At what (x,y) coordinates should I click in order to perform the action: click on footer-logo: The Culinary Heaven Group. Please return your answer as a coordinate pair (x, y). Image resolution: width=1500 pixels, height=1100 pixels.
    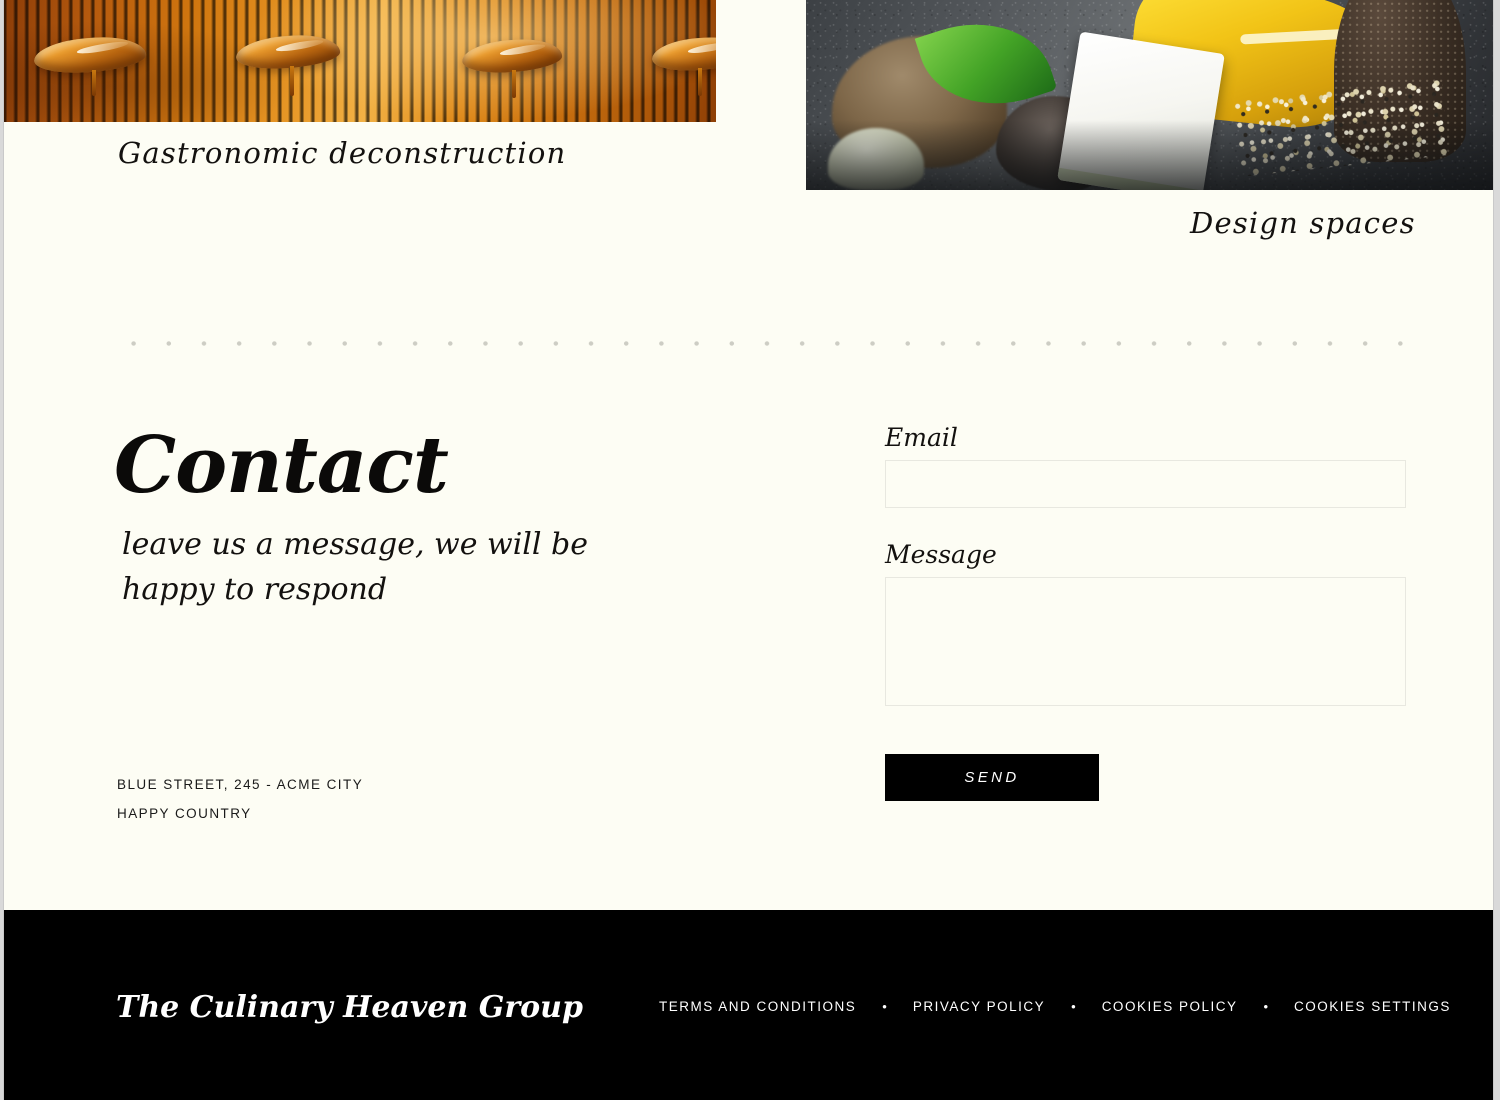
    Looking at the image, I should click on (349, 1007).